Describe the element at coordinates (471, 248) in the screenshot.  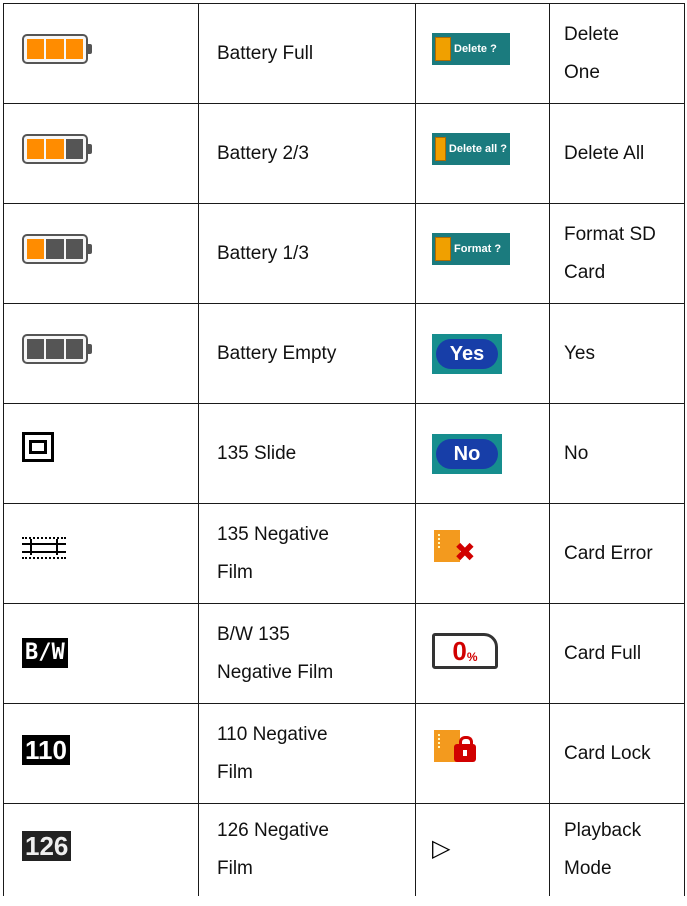
I see `format-sd-icon: Format ?` at that location.